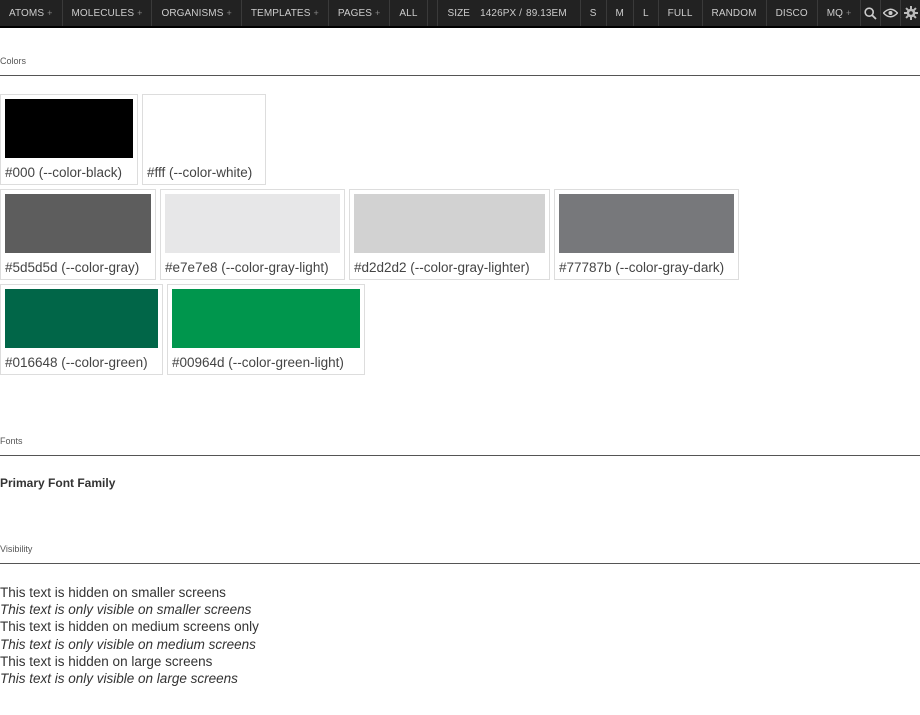 The width and height of the screenshot is (920, 715). What do you see at coordinates (360, 13) in the screenshot?
I see `nav-pages: PAGES +` at bounding box center [360, 13].